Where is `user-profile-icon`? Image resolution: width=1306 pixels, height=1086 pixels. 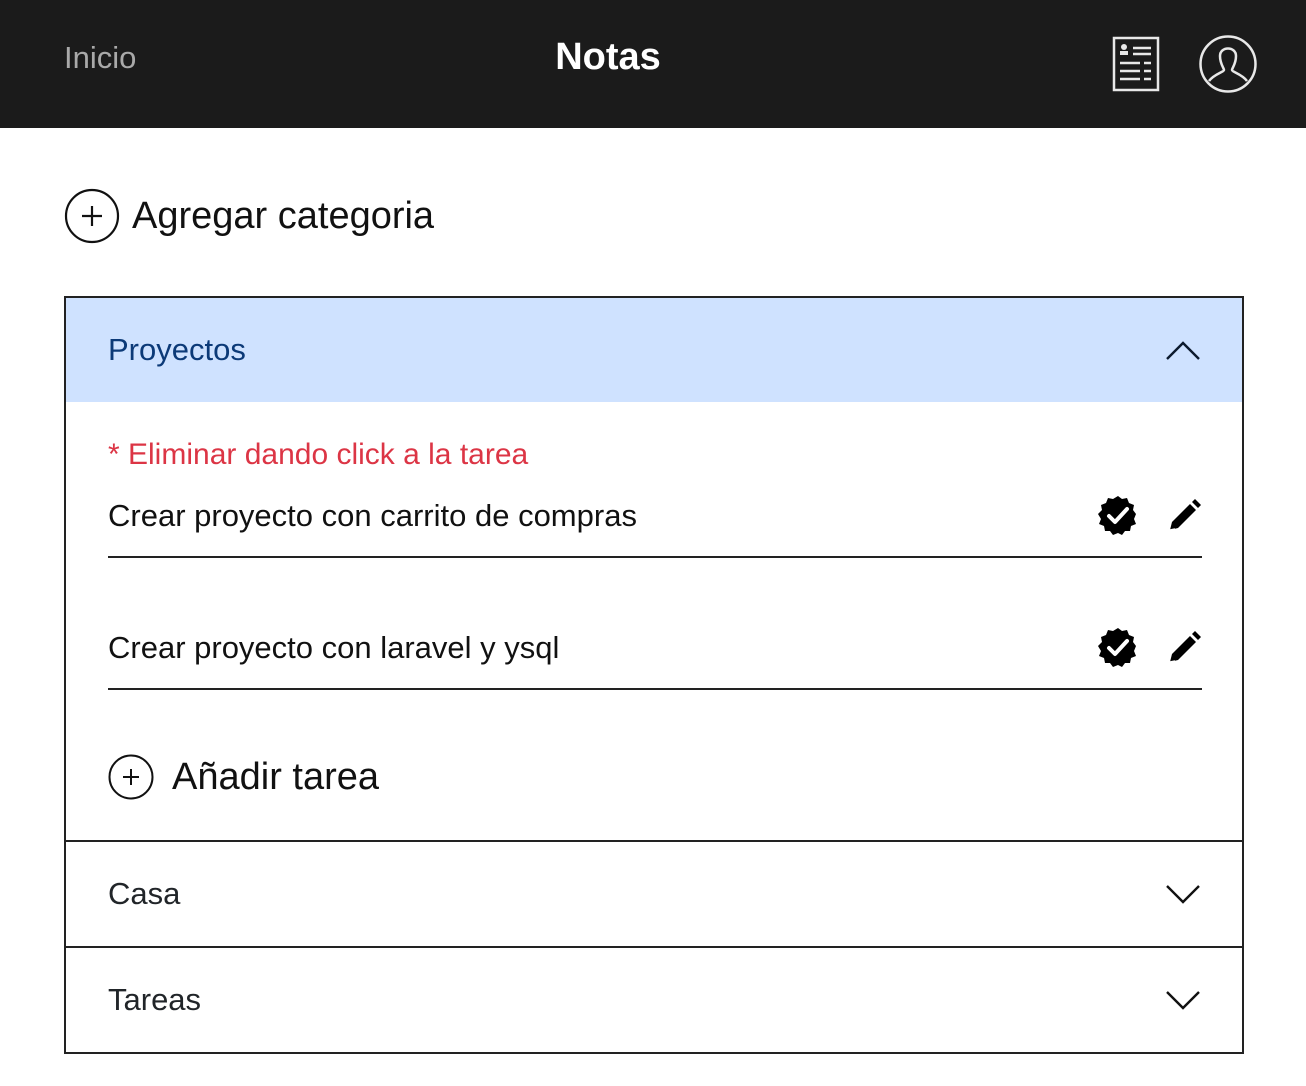 user-profile-icon is located at coordinates (1228, 64).